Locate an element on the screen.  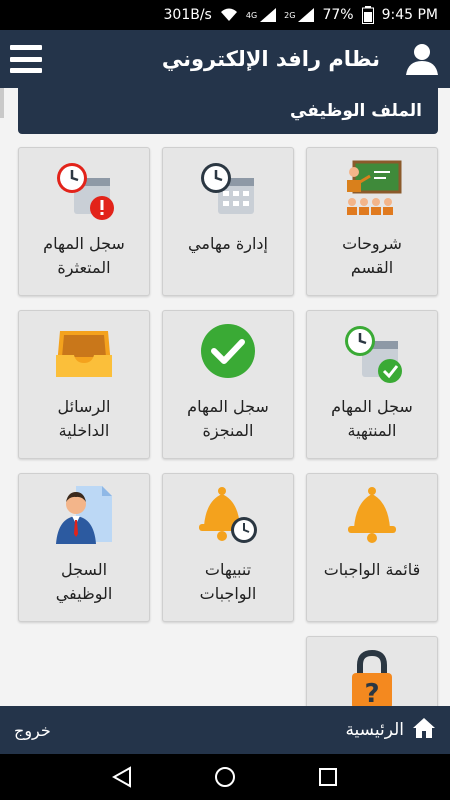
tile-employment-record: السجل الوظيفي is located at coordinates (84, 547).